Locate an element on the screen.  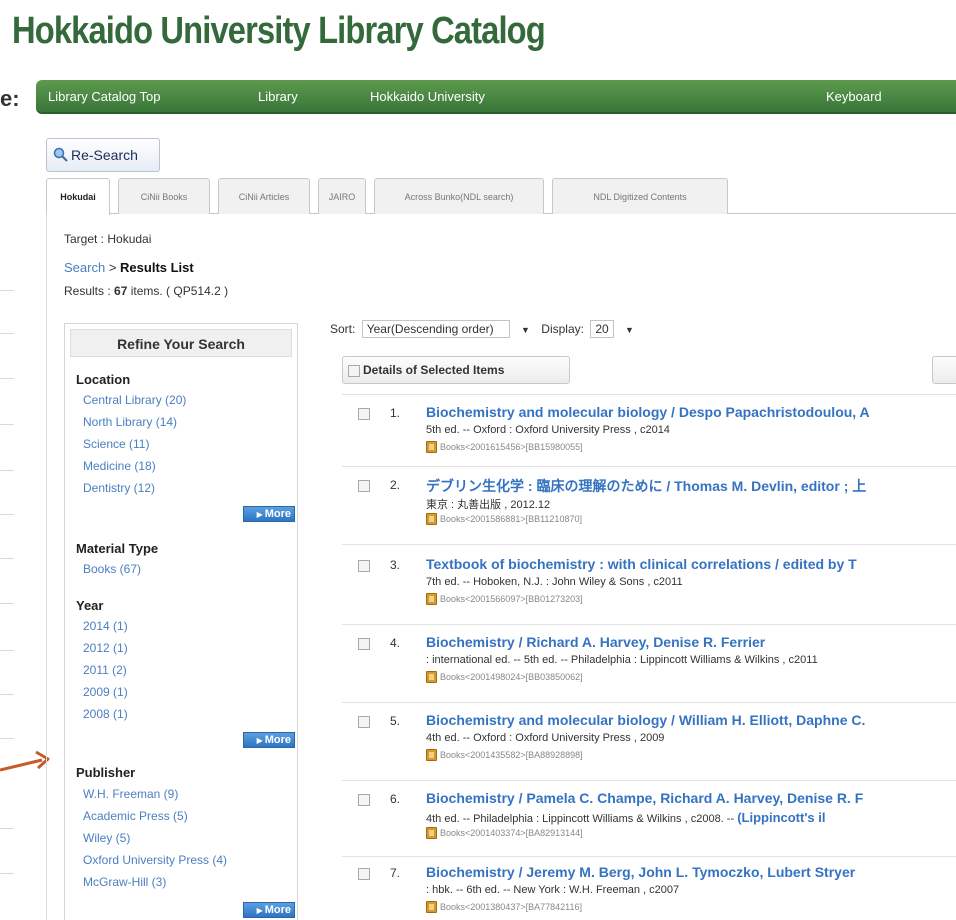
tab-cinii-books: CiNii Books is located at coordinates (164, 196).